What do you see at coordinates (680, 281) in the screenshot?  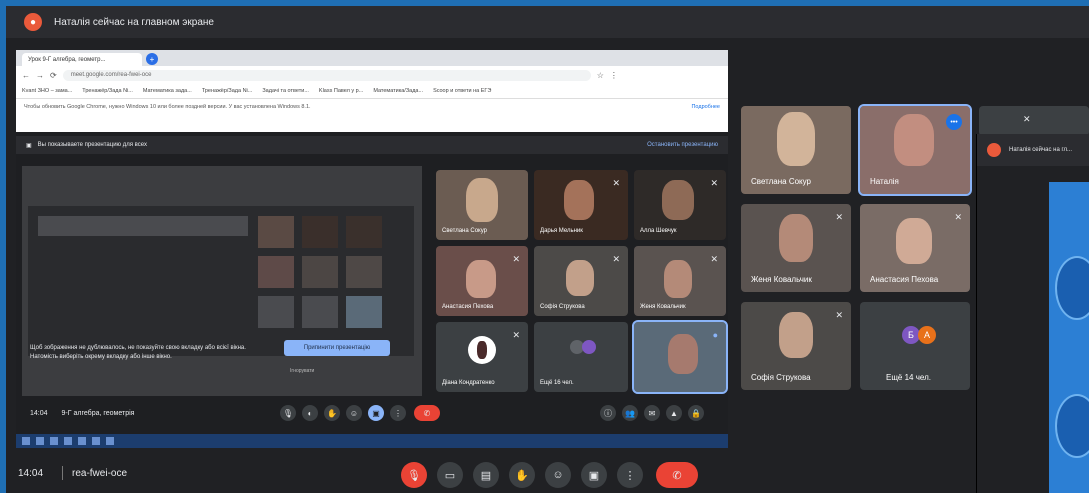 I see `participant-tile: Женя Ковальчик ✕` at bounding box center [680, 281].